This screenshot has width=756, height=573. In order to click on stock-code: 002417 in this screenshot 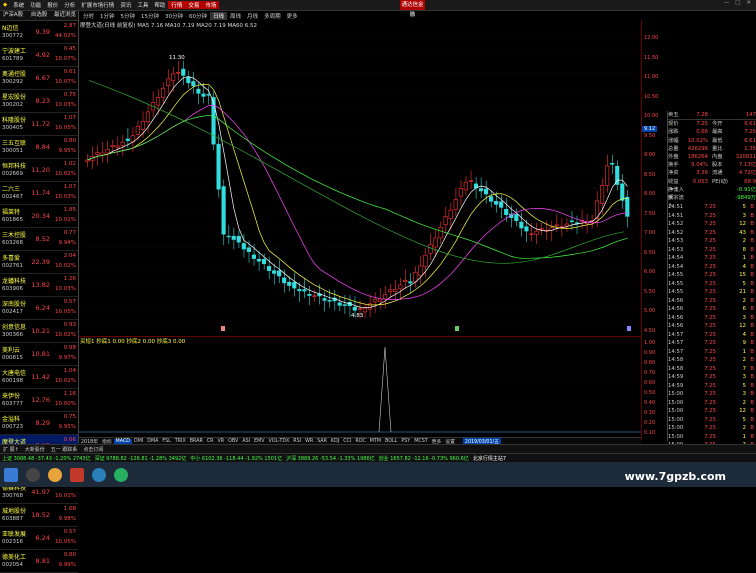, I will do `click(12, 312)`.